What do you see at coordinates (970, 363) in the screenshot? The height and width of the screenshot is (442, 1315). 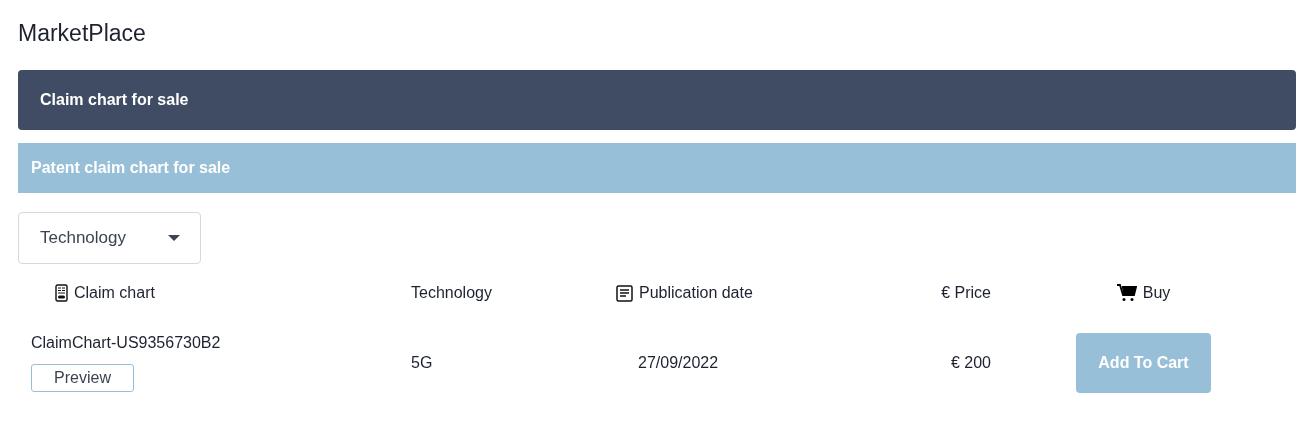 I see `table-cell: € 200` at bounding box center [970, 363].